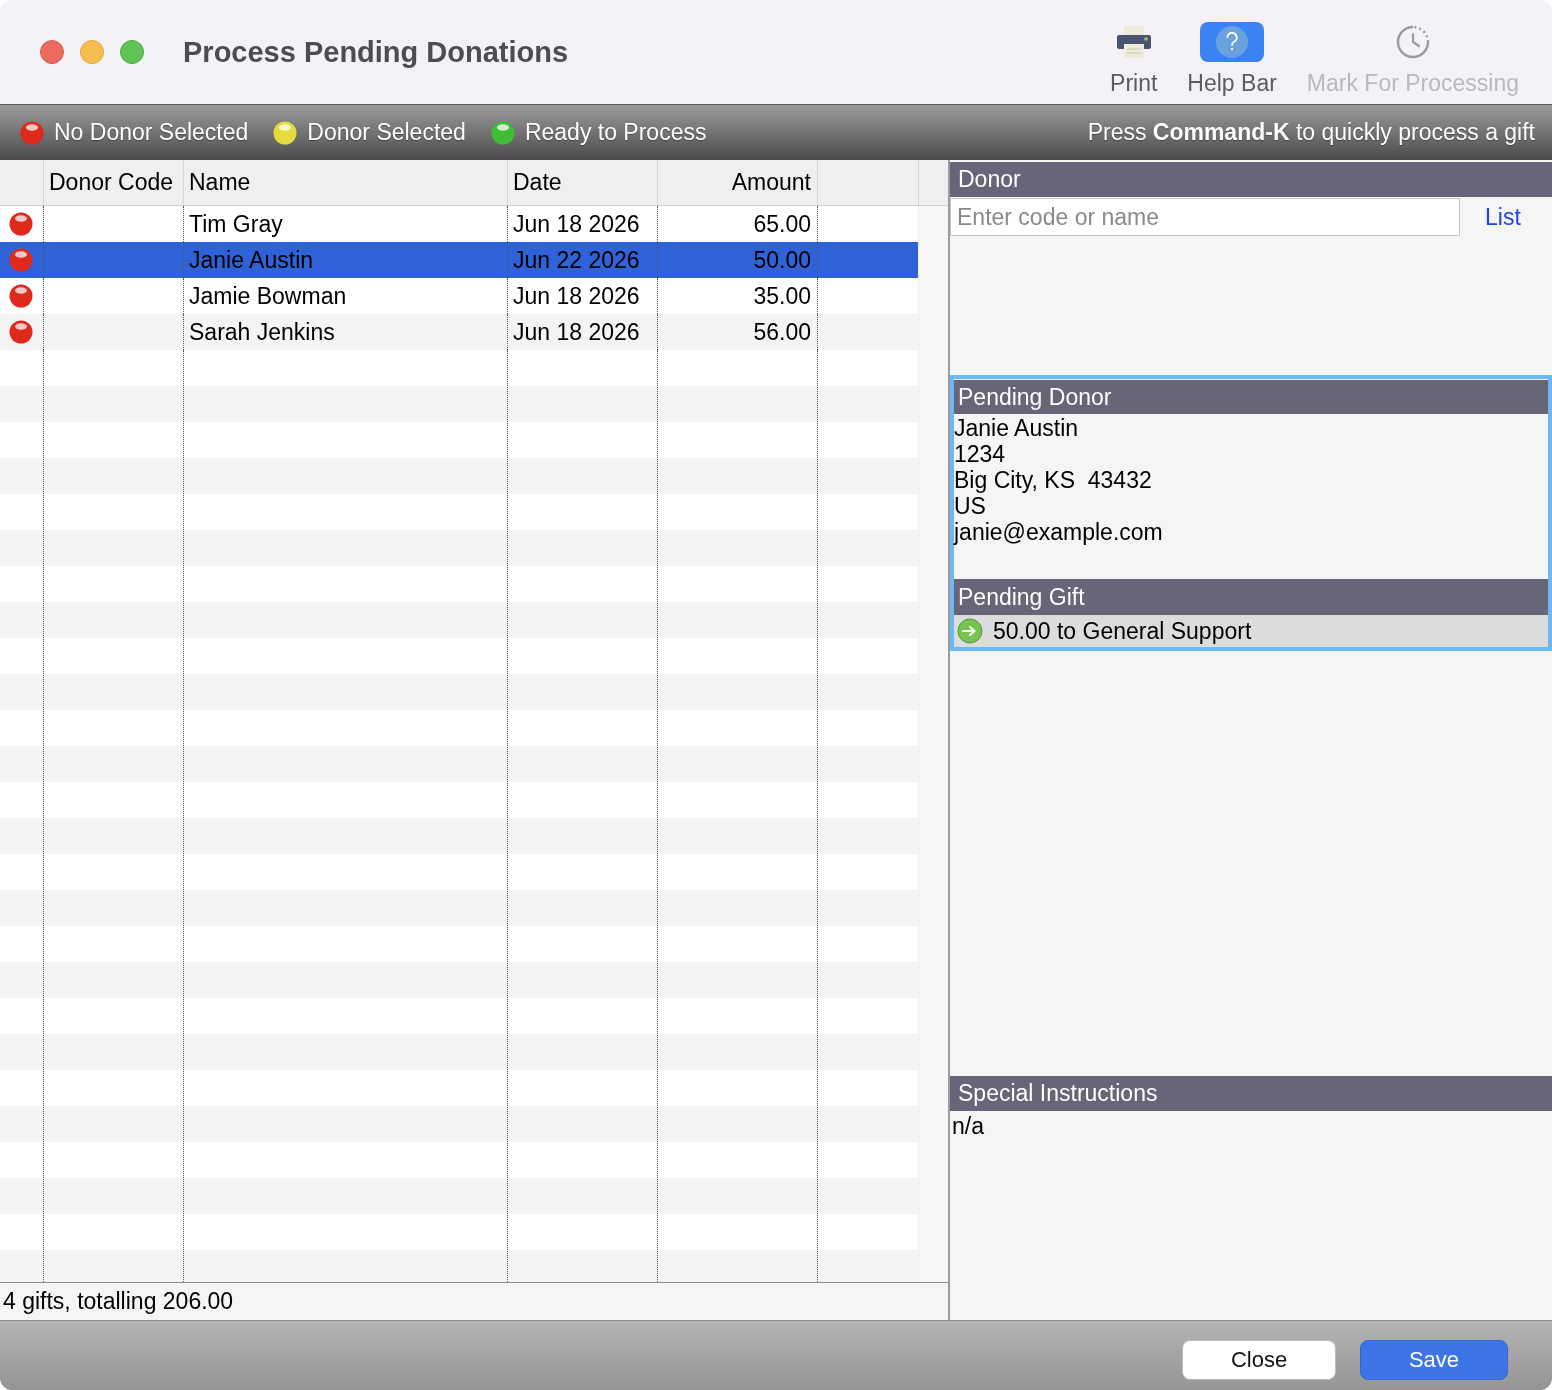 This screenshot has height=1390, width=1552. What do you see at coordinates (1251, 1093) in the screenshot?
I see `section-header: Special Instructions` at bounding box center [1251, 1093].